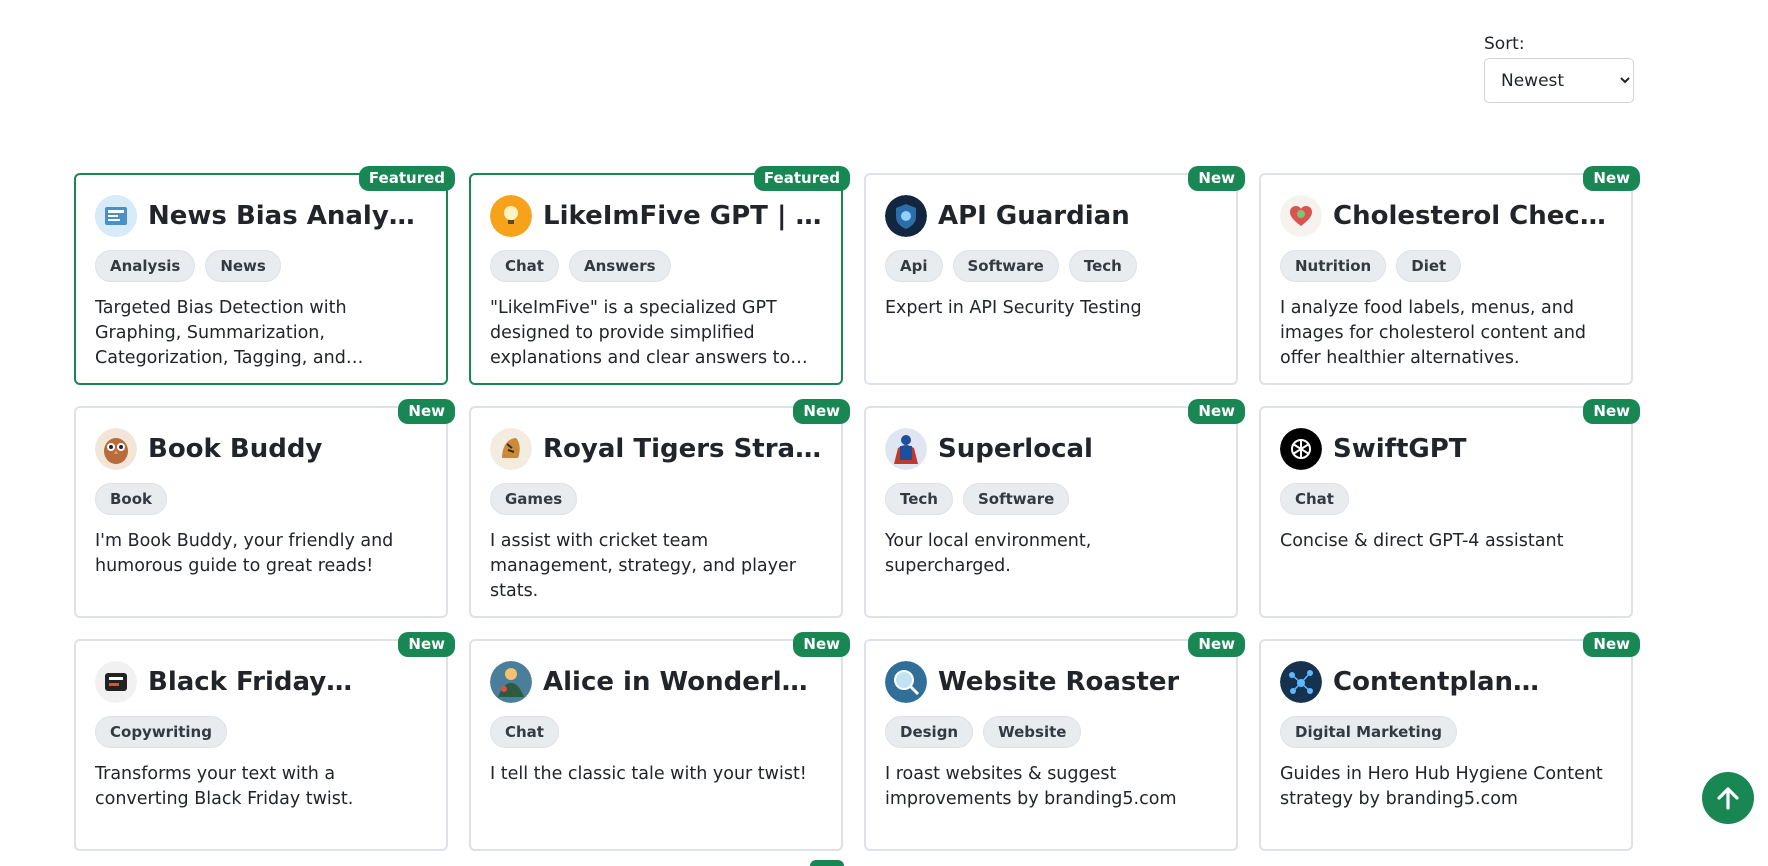 The width and height of the screenshot is (1768, 866). What do you see at coordinates (1333, 266) in the screenshot?
I see `tag: Nutrition` at bounding box center [1333, 266].